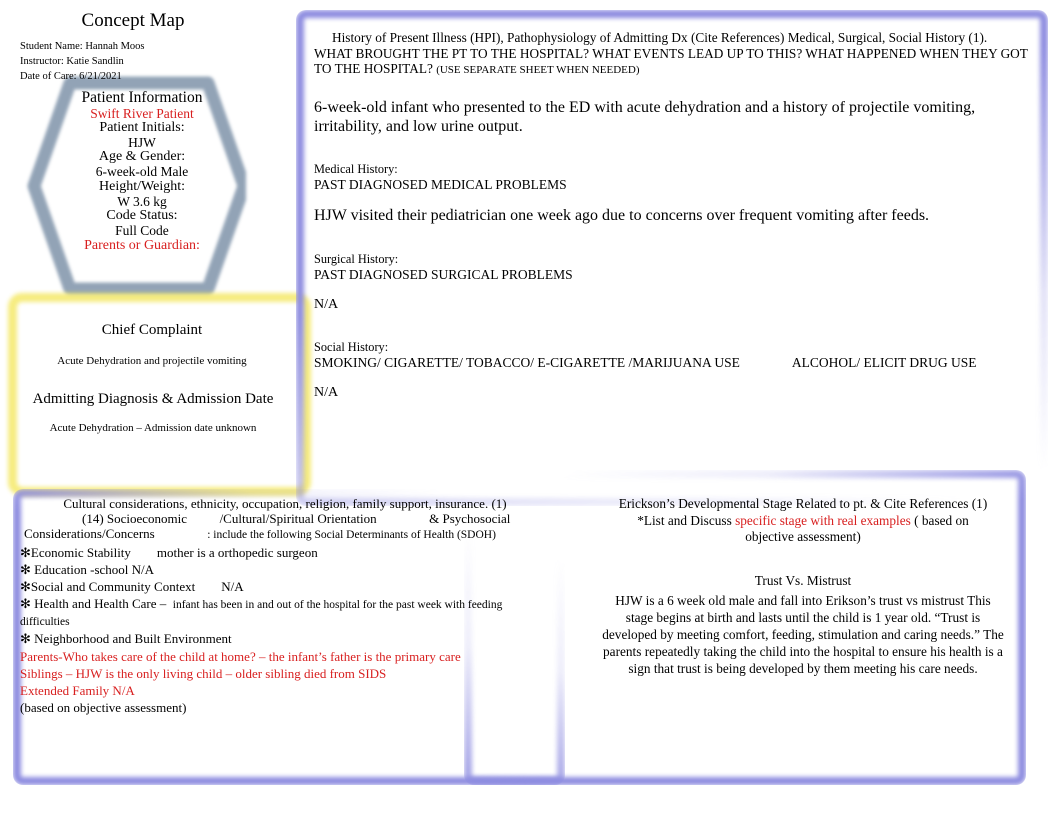 The height and width of the screenshot is (822, 1062). I want to click on sdoh-item-neighborhood: ✻ Neighborhood and Built Environment, so click(285, 638).